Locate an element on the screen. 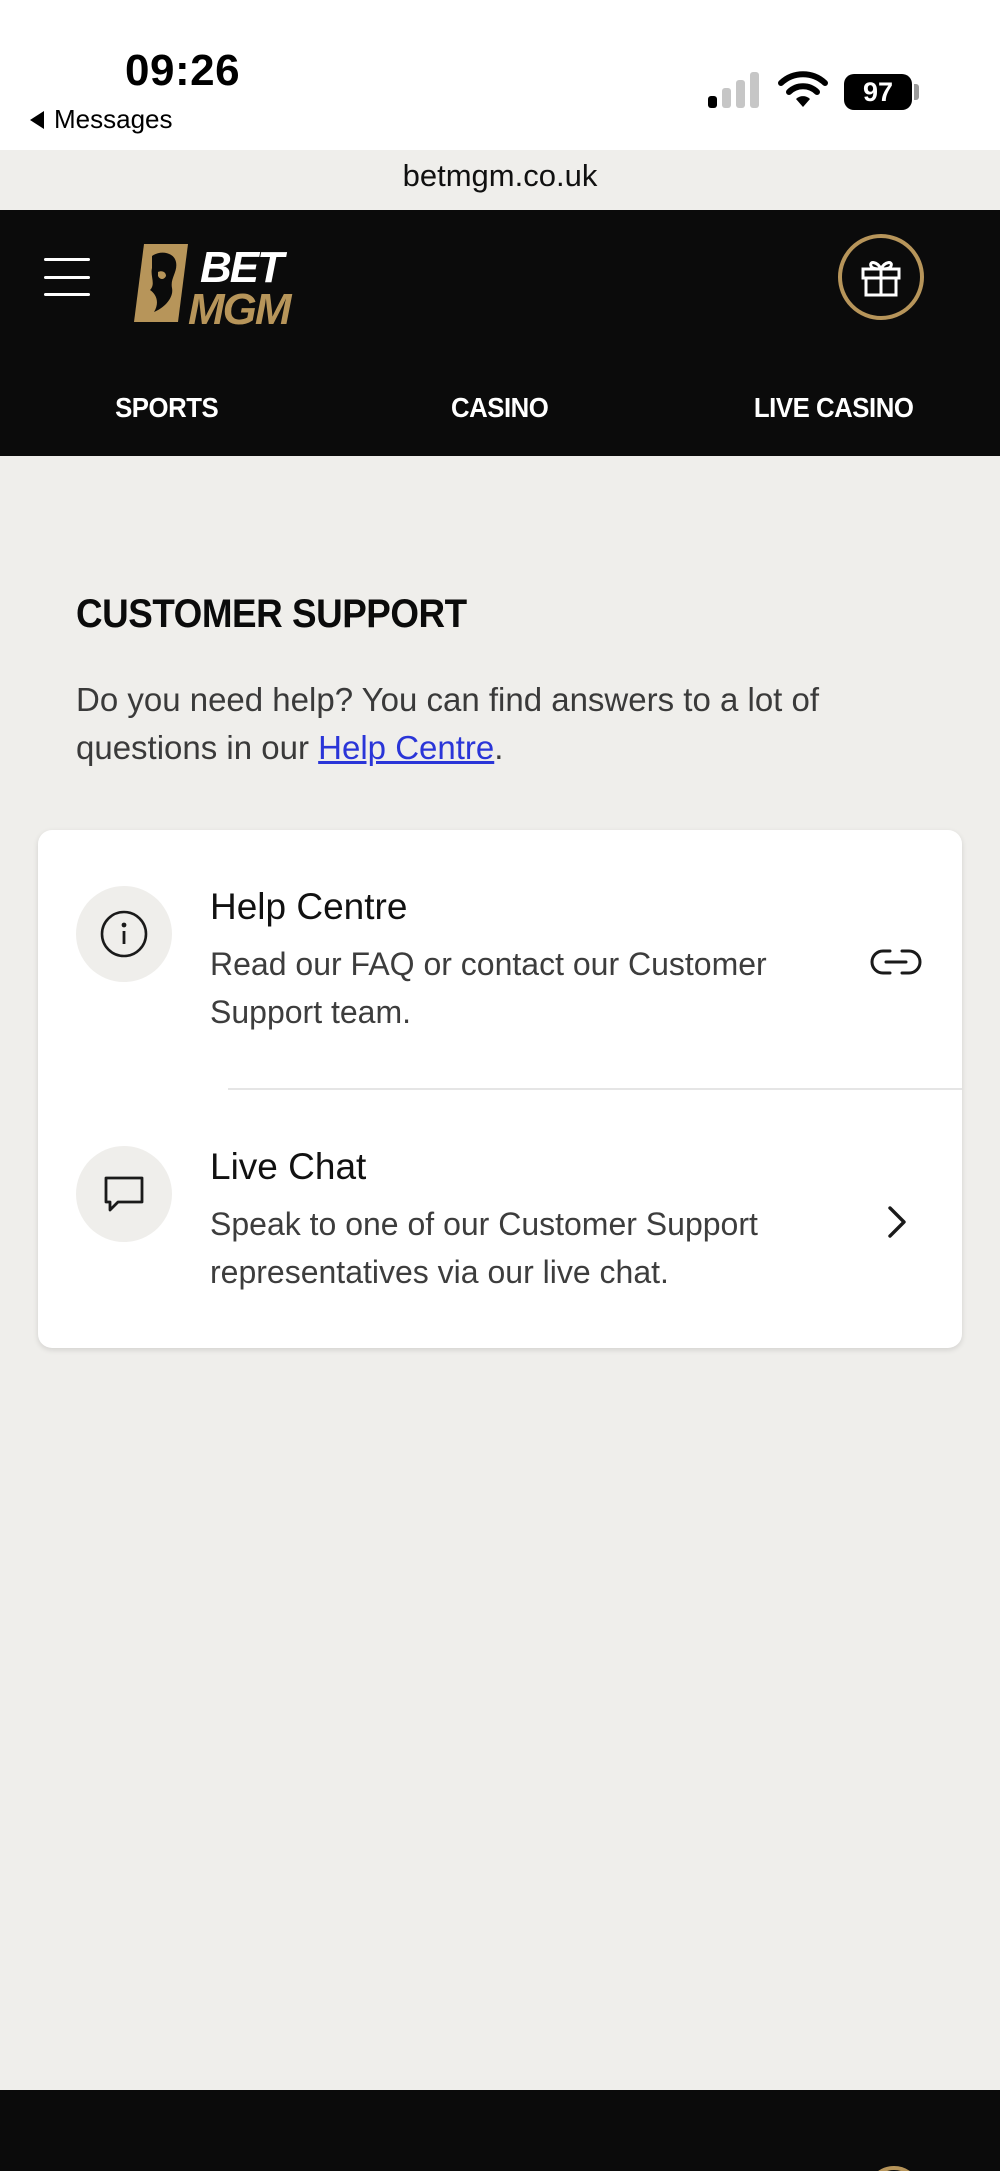 The width and height of the screenshot is (1000, 2171). nav-sports: SPORTS is located at coordinates (166, 410).